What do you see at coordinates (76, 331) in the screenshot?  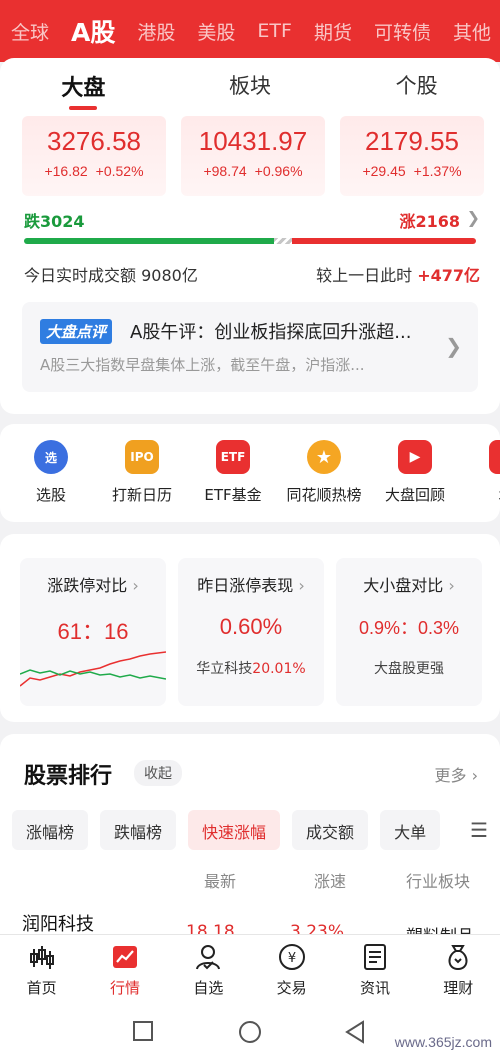 I see `market-comment-badge: 大盘点评` at bounding box center [76, 331].